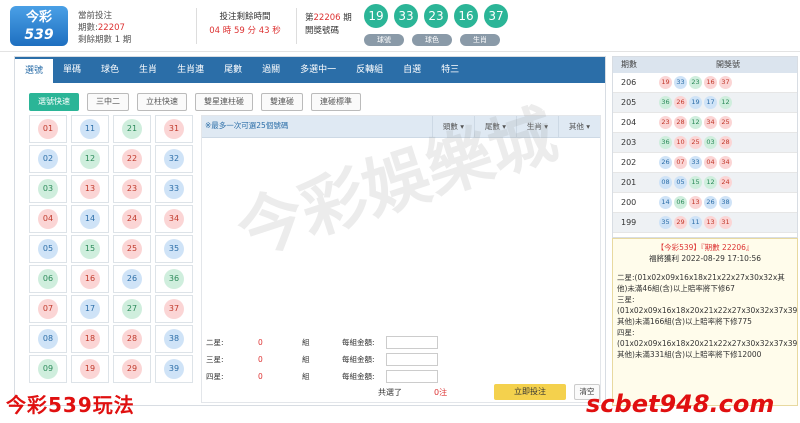 Image resolution: width=800 pixels, height=423 pixels. What do you see at coordinates (48, 189) in the screenshot?
I see `number-cell: 03` at bounding box center [48, 189].